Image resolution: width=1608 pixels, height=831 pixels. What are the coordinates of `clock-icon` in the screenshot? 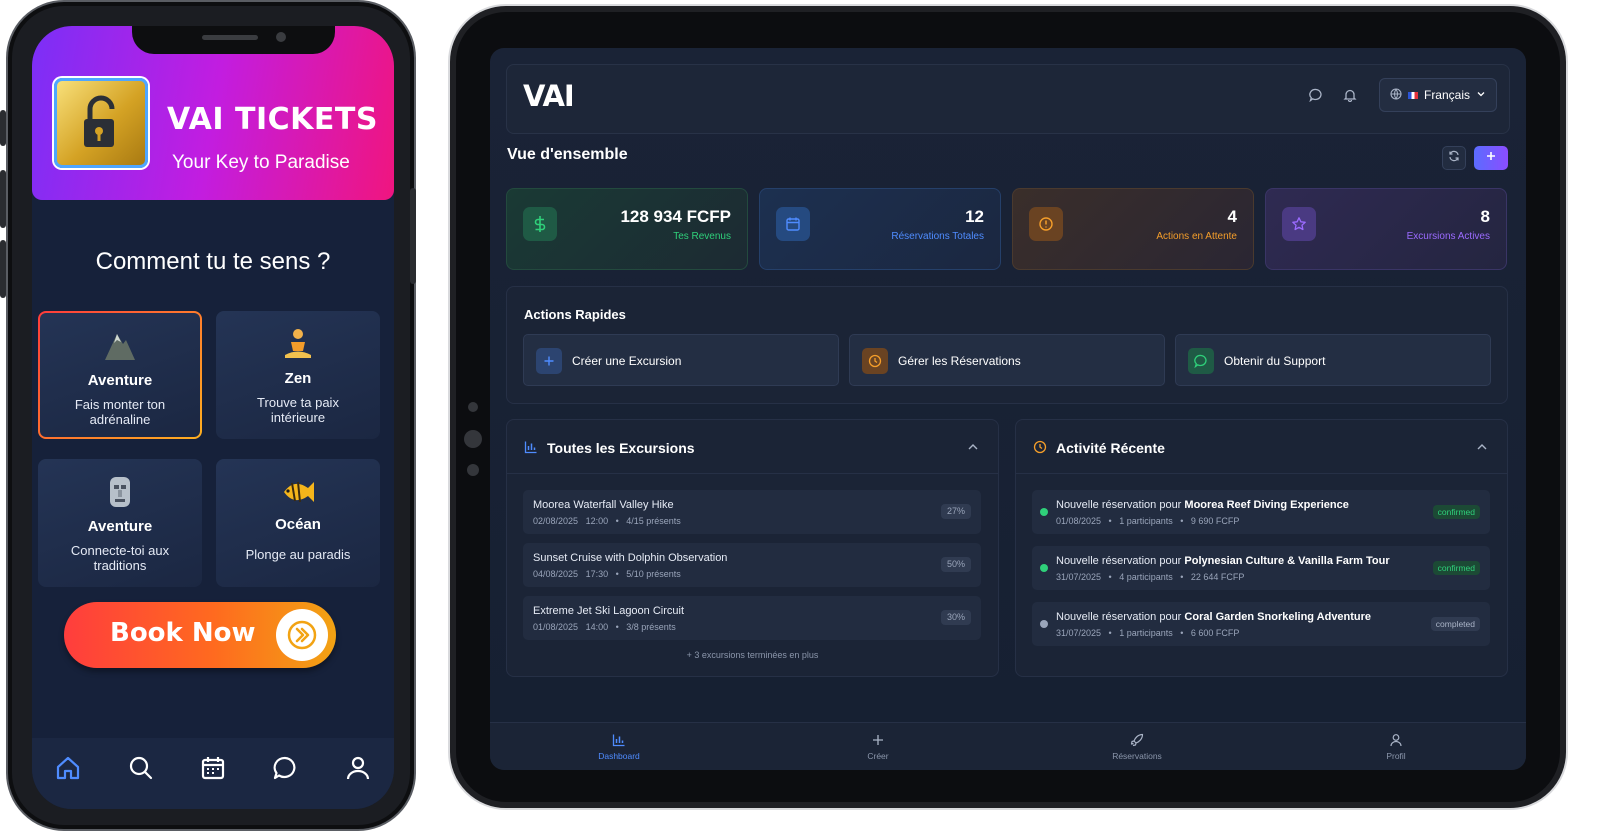 It's located at (875, 361).